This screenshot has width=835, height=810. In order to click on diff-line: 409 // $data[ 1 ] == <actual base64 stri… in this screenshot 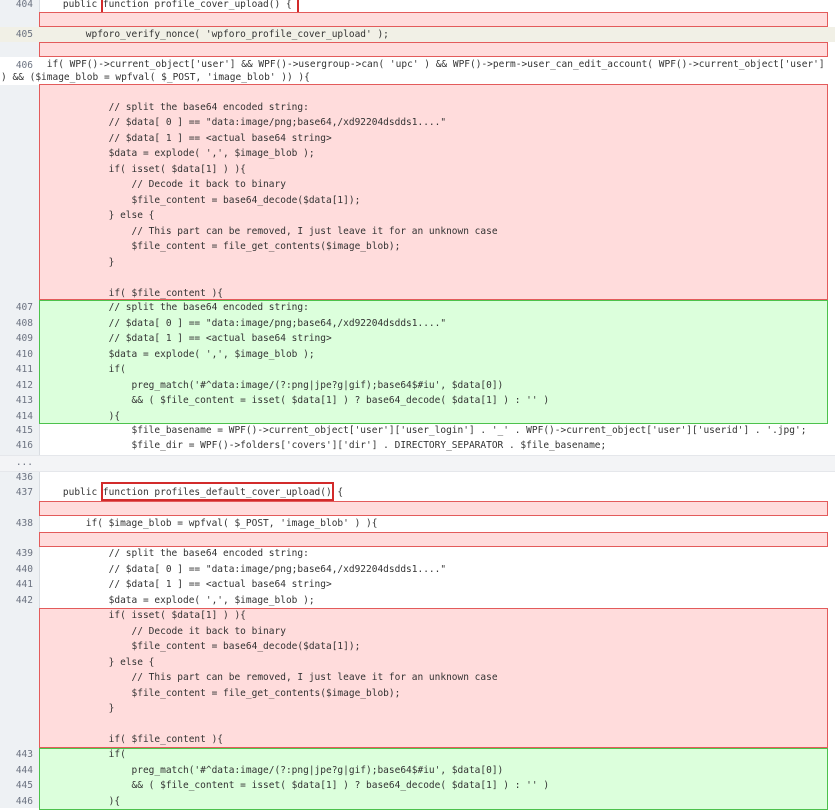, I will do `click(417, 339)`.